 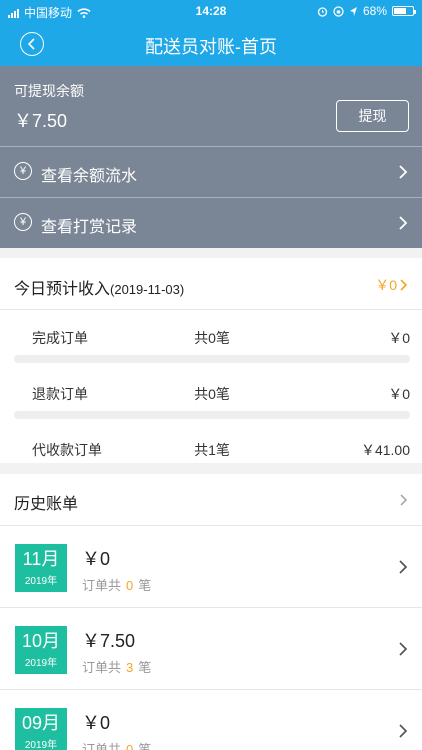 What do you see at coordinates (211, 720) in the screenshot?
I see `history-item: 09月 2019年 ￥0 订单共 0 笔` at bounding box center [211, 720].